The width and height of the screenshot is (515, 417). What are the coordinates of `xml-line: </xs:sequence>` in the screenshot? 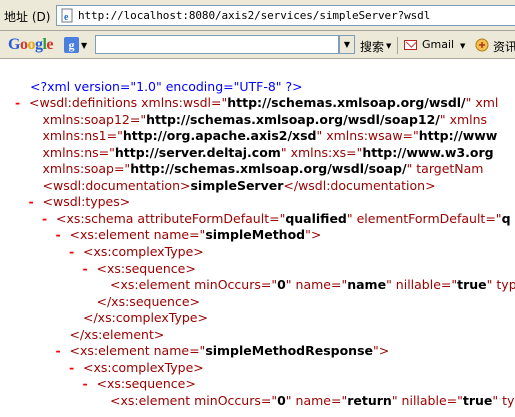 It's located at (149, 302).